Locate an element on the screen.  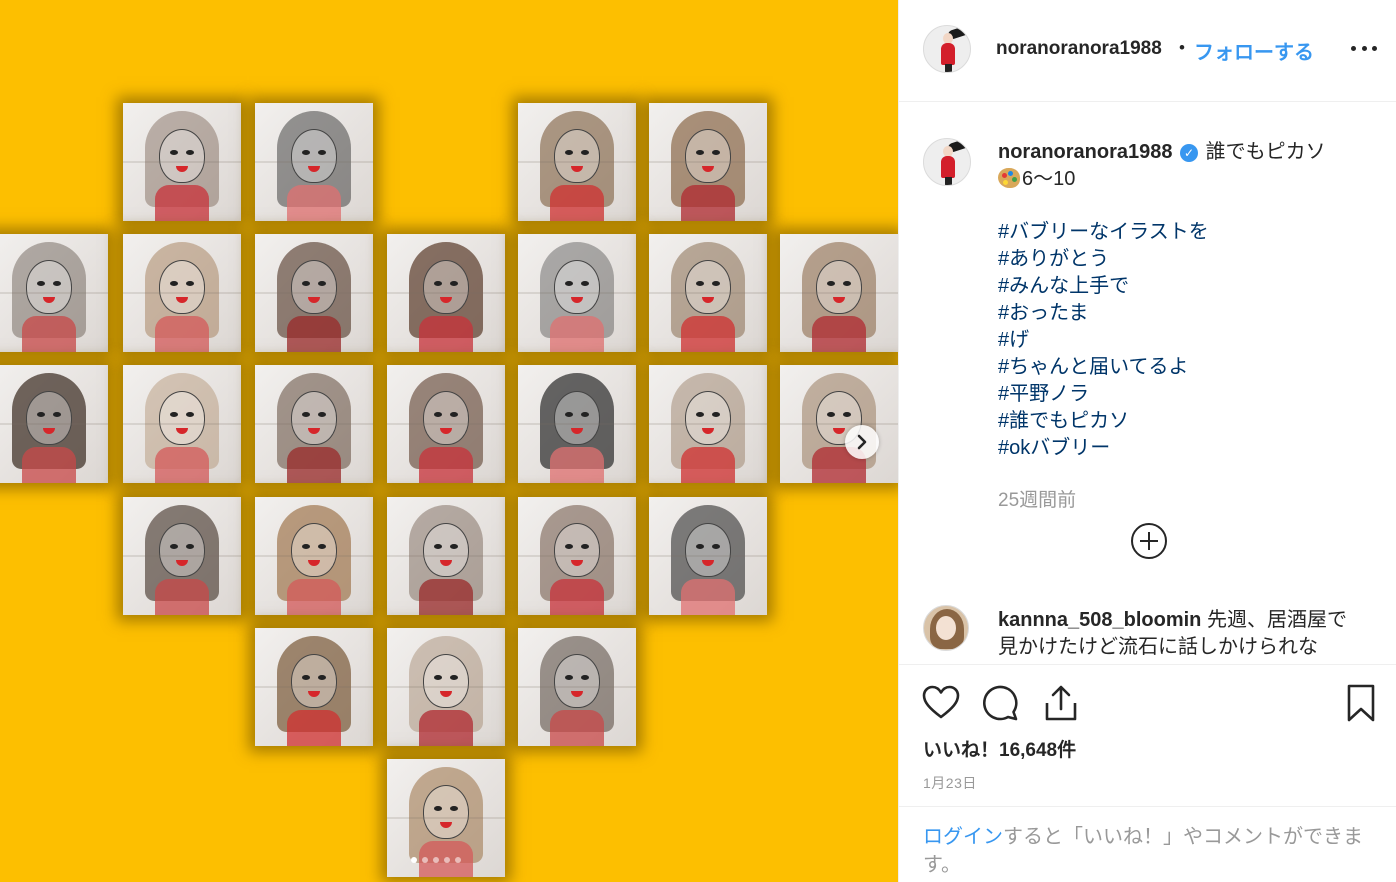
post-caption: noranoranora1988 ✓ 誰でもピカソ 6〜10 is located at coordinates (1188, 166).